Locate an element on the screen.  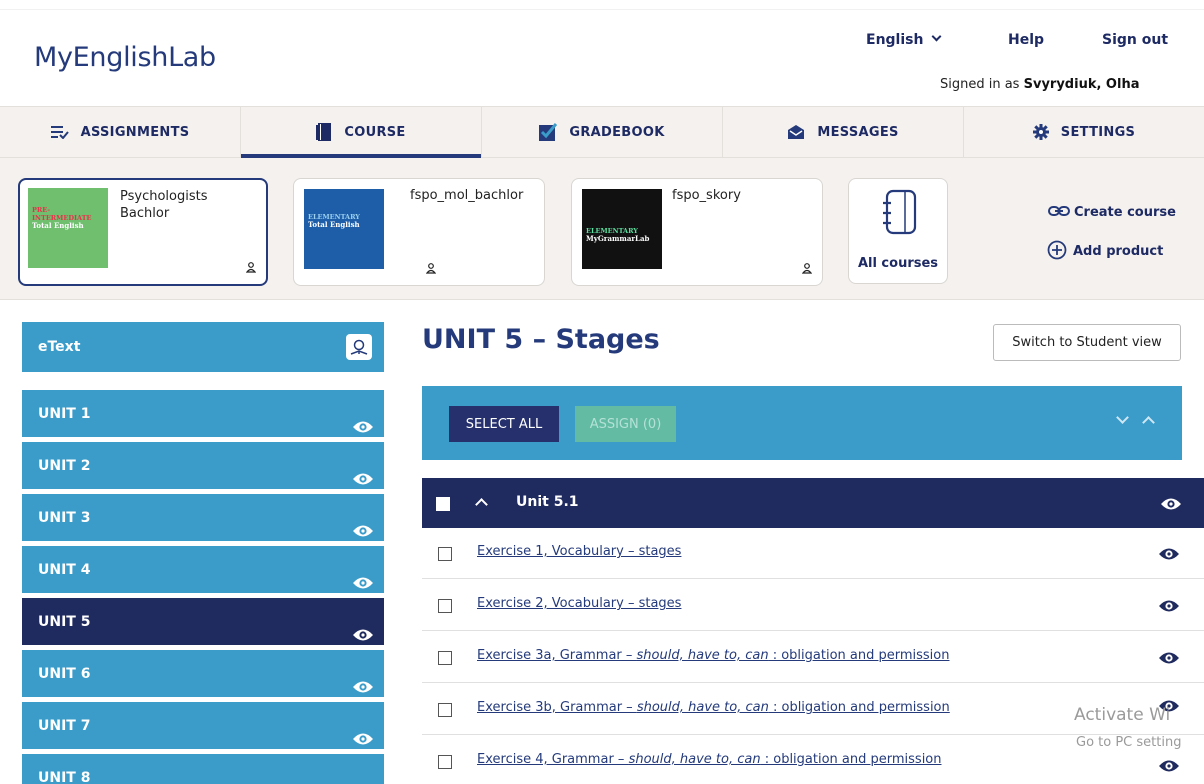
activation-watermark-sub: Go to PC setting is located at coordinates (1129, 742).